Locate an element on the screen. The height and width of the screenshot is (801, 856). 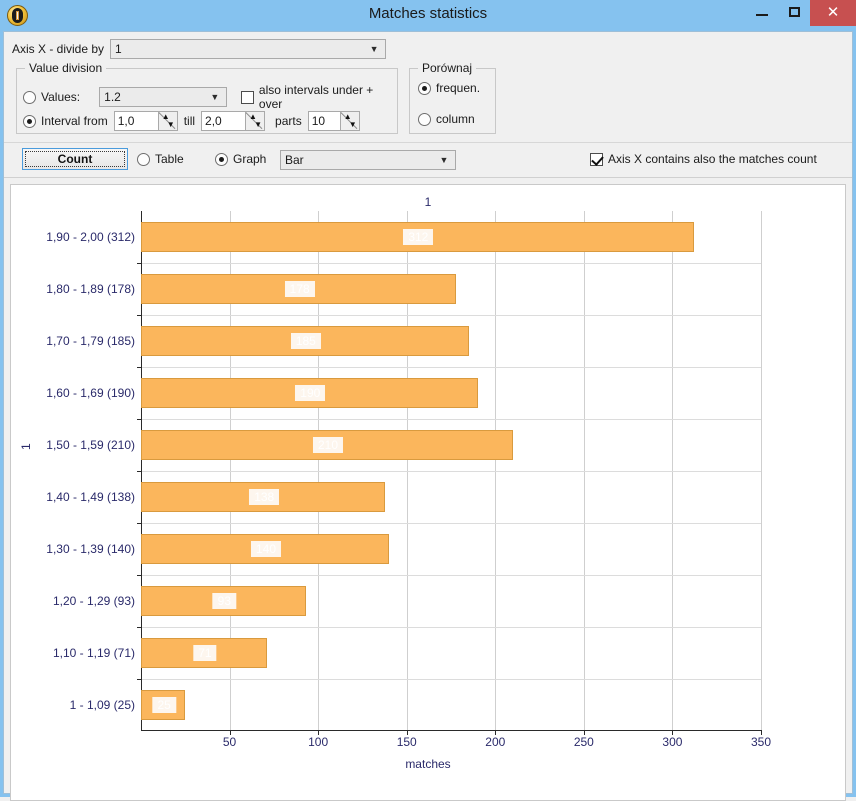
y-tick-label: 1 - 1,09 (25) is located at coordinates (102, 705).